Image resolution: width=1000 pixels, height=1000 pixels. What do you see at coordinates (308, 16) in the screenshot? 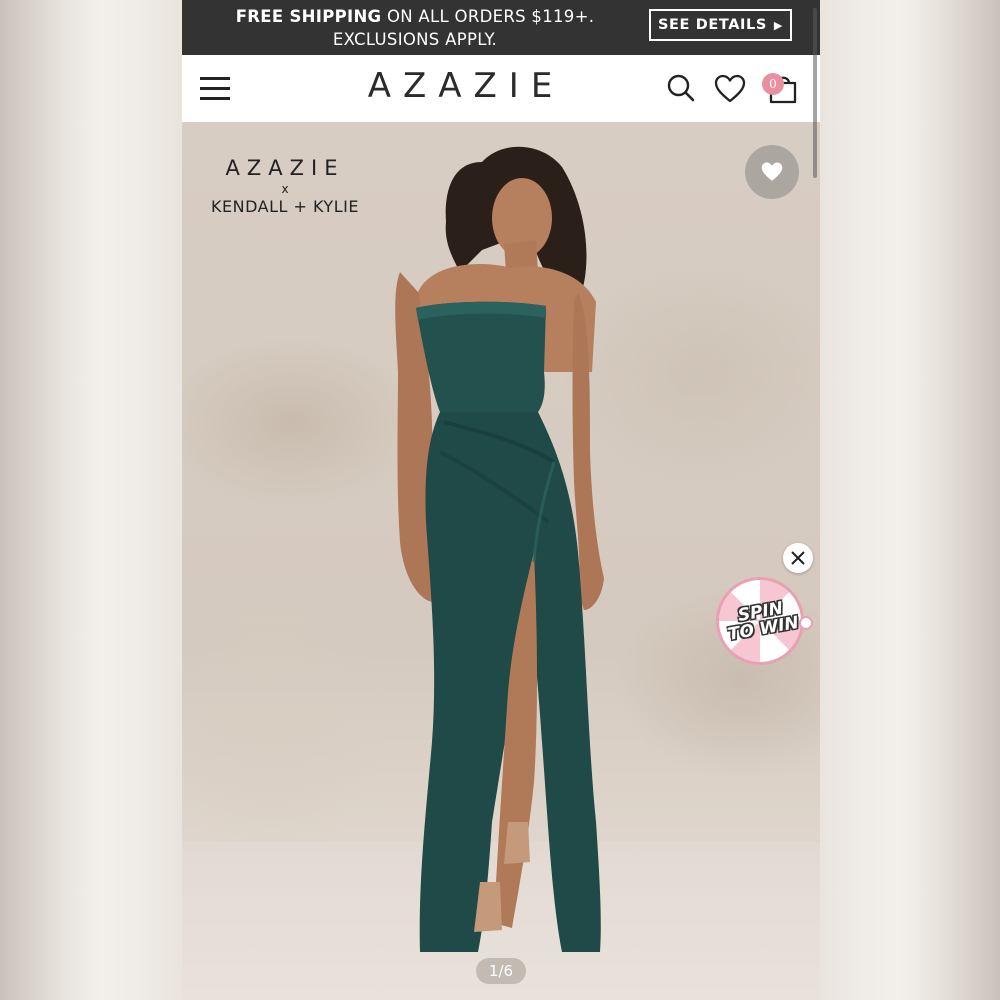
I see `promo-bold-text: FREE SHIPPING` at bounding box center [308, 16].